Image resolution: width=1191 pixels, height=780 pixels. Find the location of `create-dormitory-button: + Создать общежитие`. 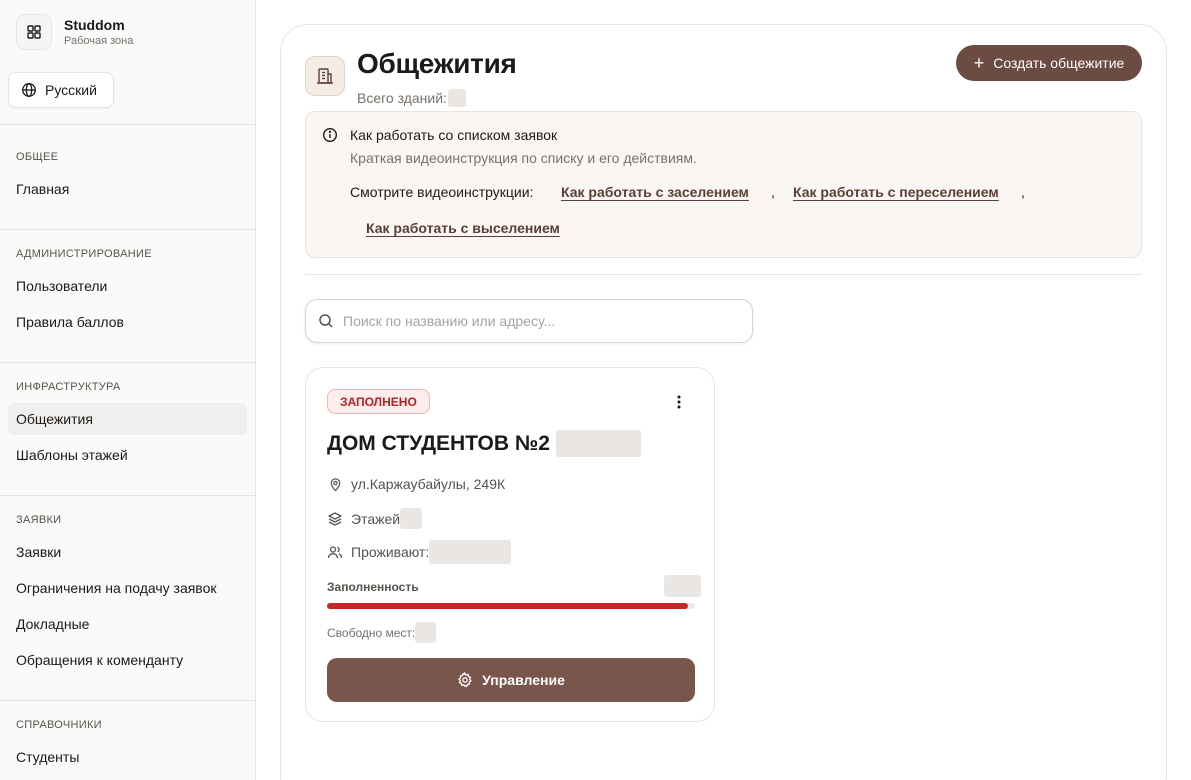

create-dormitory-button: + Создать общежитие is located at coordinates (1049, 63).